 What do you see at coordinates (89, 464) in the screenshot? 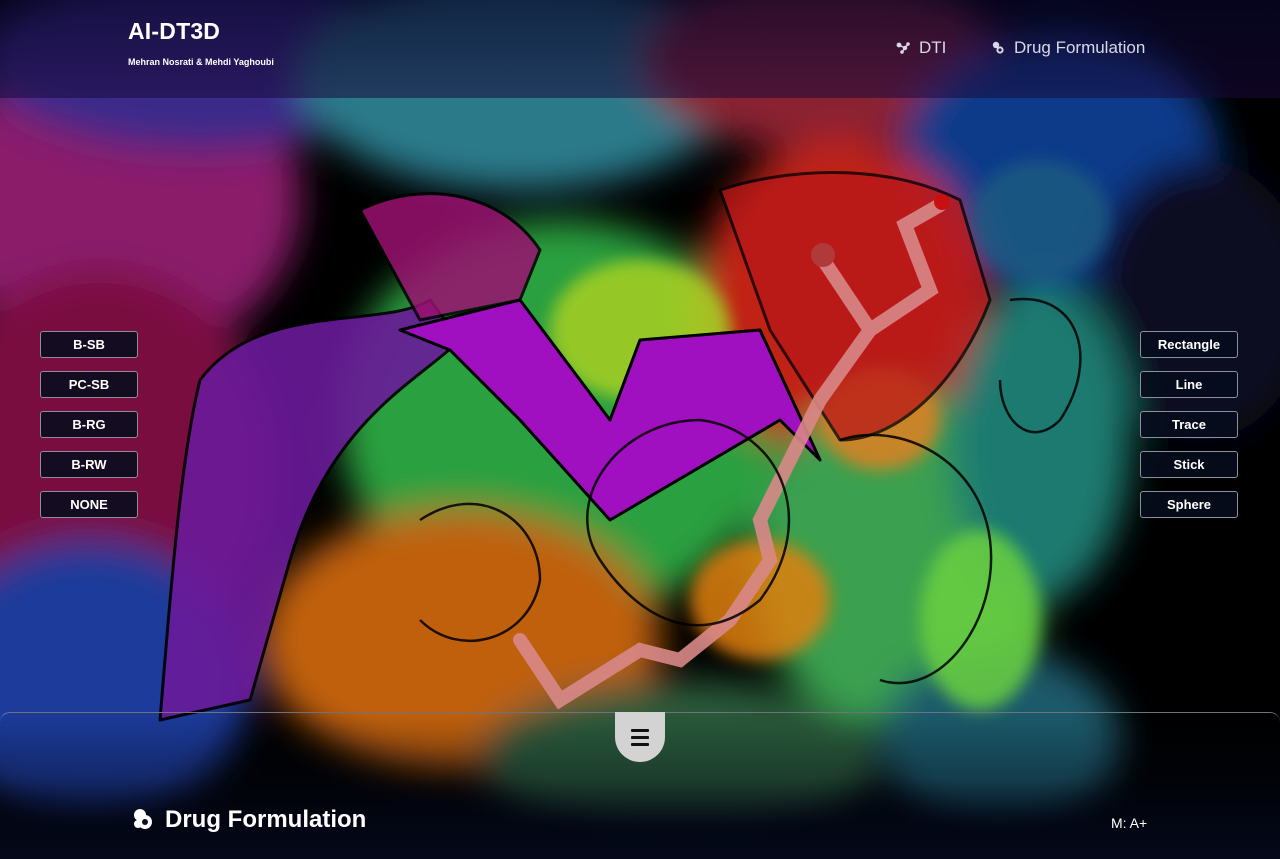
I see `color-scheme-button-b-rw: B-RW` at bounding box center [89, 464].